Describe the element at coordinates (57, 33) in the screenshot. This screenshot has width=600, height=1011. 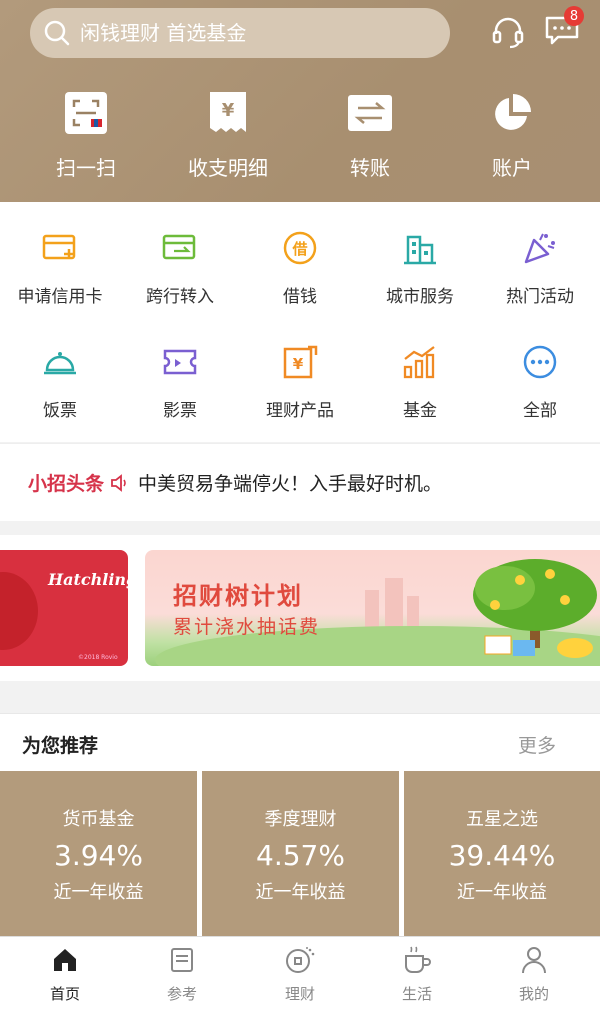
I see `search-icon` at that location.